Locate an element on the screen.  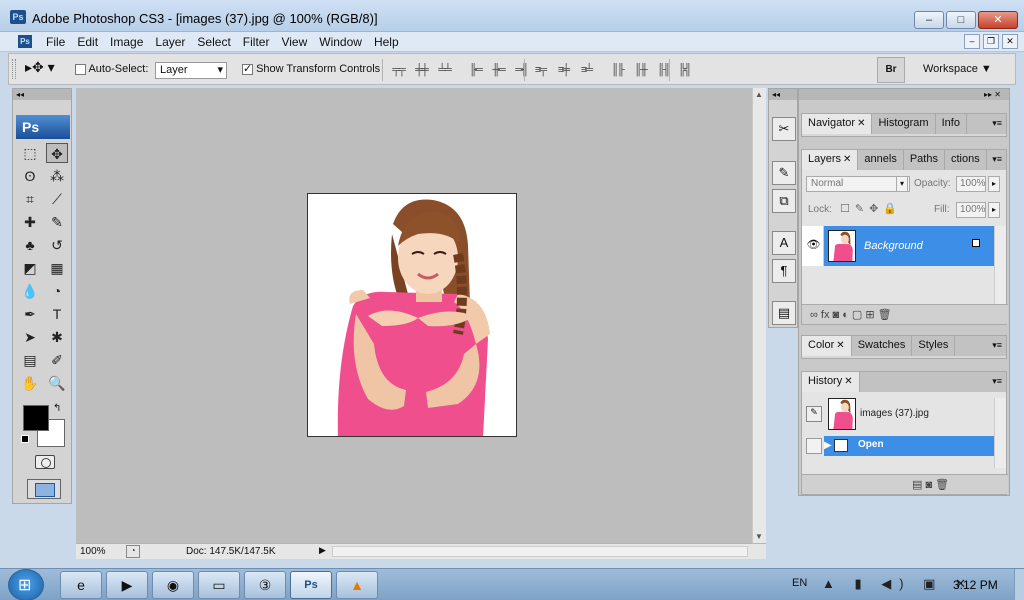
icon-dock-collapse: ◂◂ is located at coordinates (783, 94).